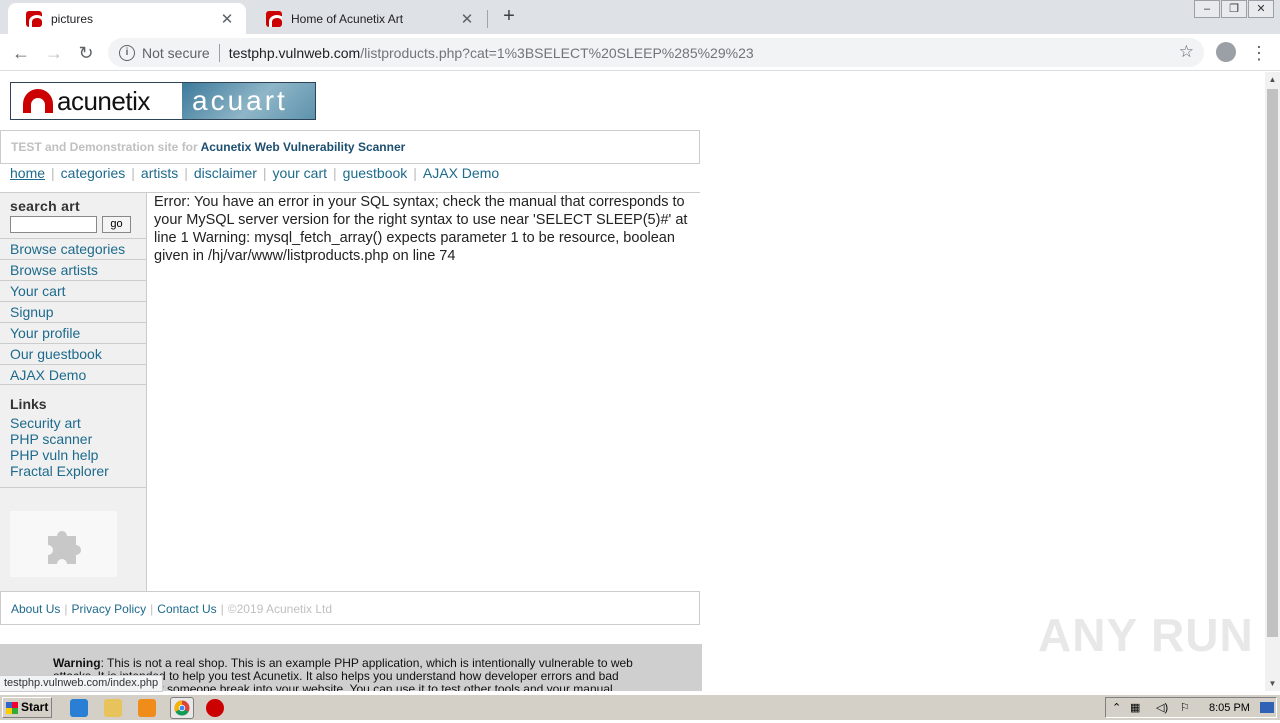 This screenshot has height=723, width=1280. I want to click on search-go-button: go, so click(116, 224).